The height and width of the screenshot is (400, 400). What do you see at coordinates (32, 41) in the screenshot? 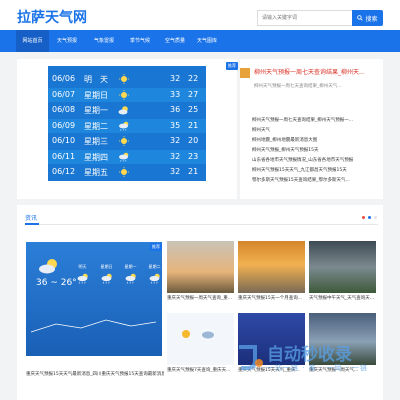
I see `nav-home: 网站首页` at bounding box center [32, 41].